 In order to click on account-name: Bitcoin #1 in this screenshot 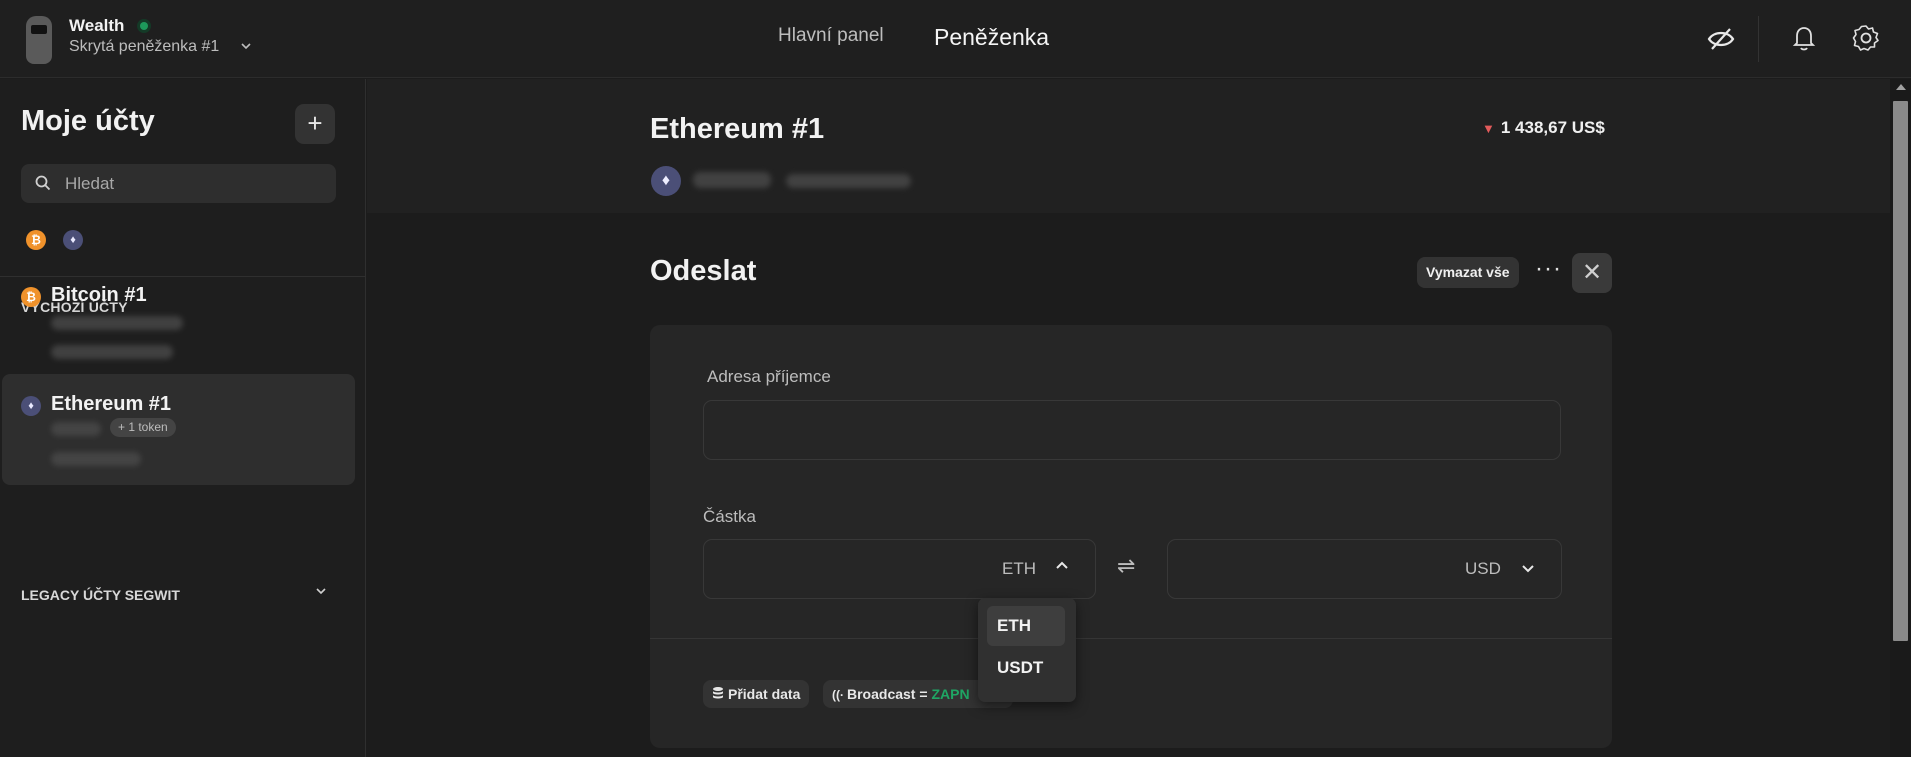, I will do `click(99, 295)`.